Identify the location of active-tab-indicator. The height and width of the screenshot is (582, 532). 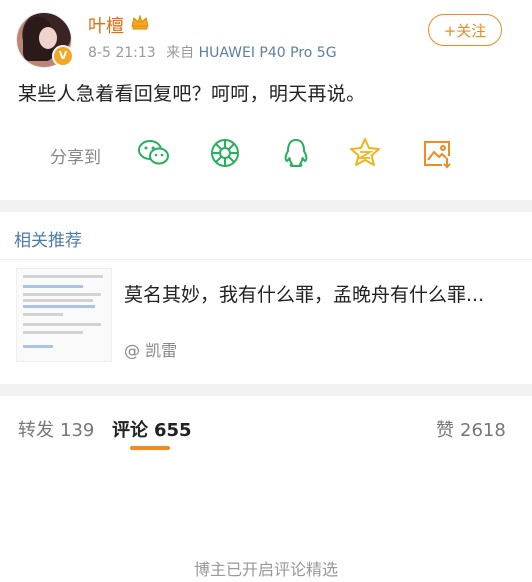
(150, 448).